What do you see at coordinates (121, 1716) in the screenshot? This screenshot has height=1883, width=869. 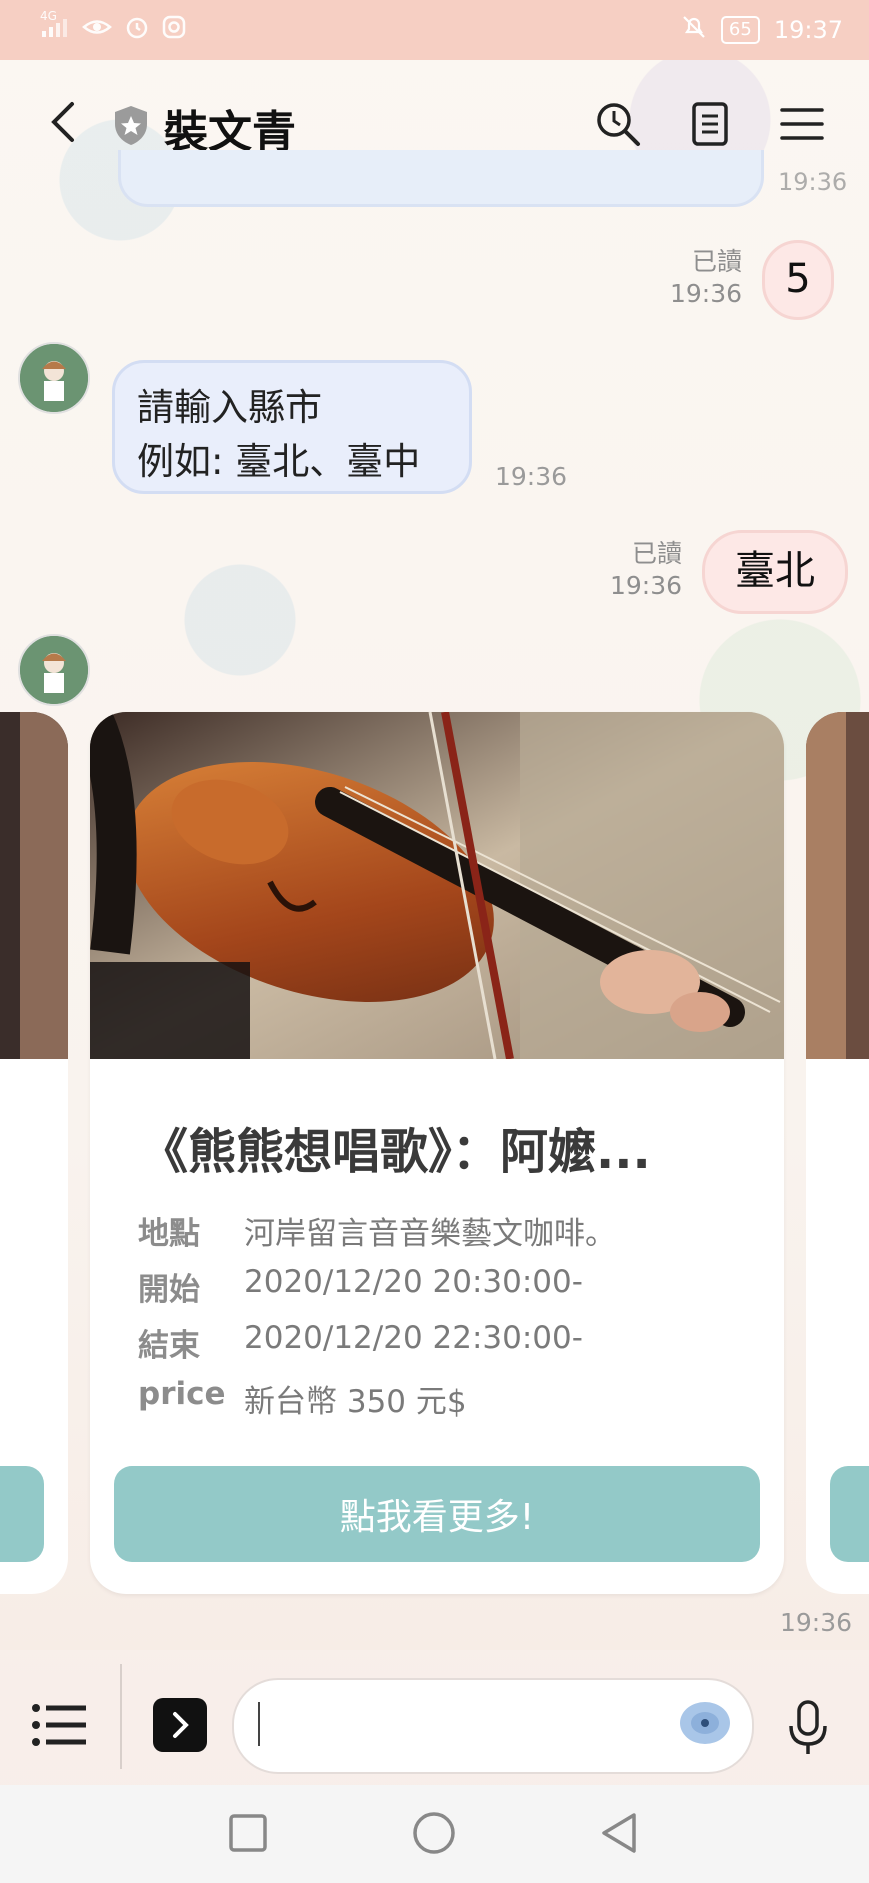 I see `divider` at bounding box center [121, 1716].